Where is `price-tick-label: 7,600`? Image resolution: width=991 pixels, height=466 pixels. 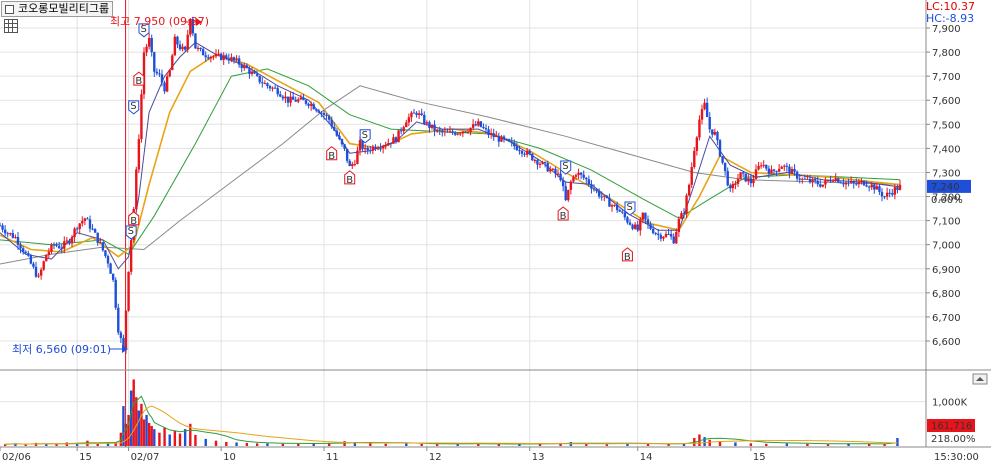 price-tick-label: 7,600 is located at coordinates (946, 101).